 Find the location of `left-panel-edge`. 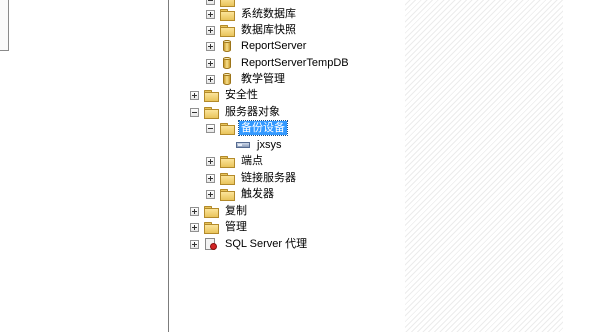

left-panel-edge is located at coordinates (4, 25).